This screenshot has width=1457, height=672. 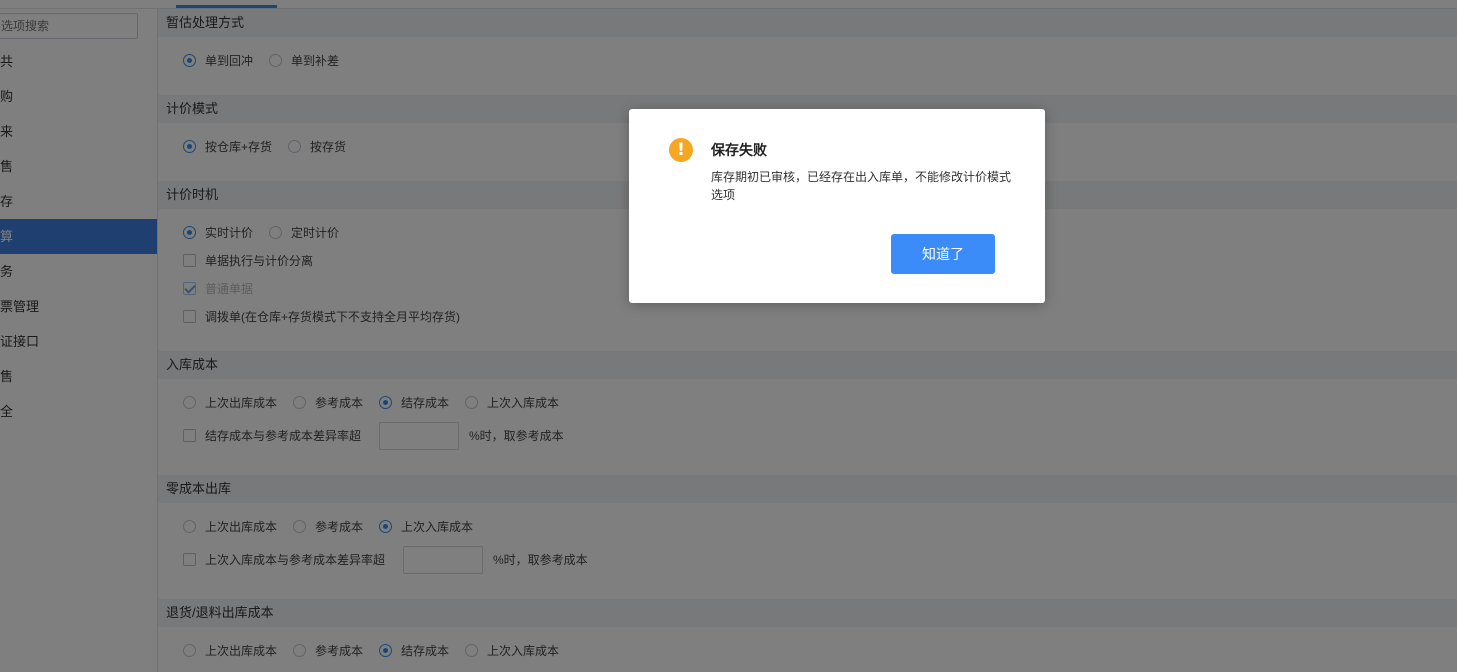 What do you see at coordinates (943, 254) in the screenshot?
I see `acknowledge-button: 知道了` at bounding box center [943, 254].